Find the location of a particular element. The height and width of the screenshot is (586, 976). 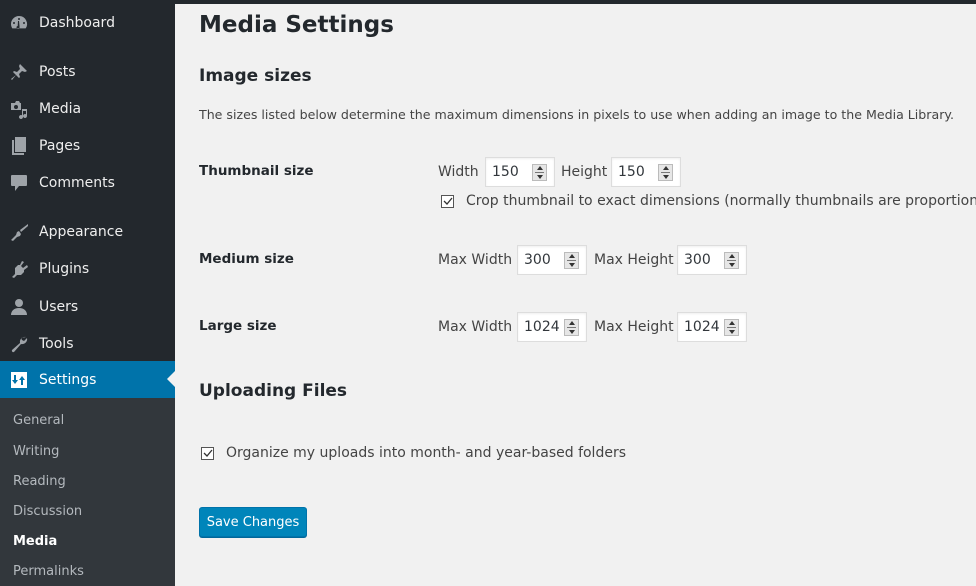

menu-label: Plugins is located at coordinates (64, 268).